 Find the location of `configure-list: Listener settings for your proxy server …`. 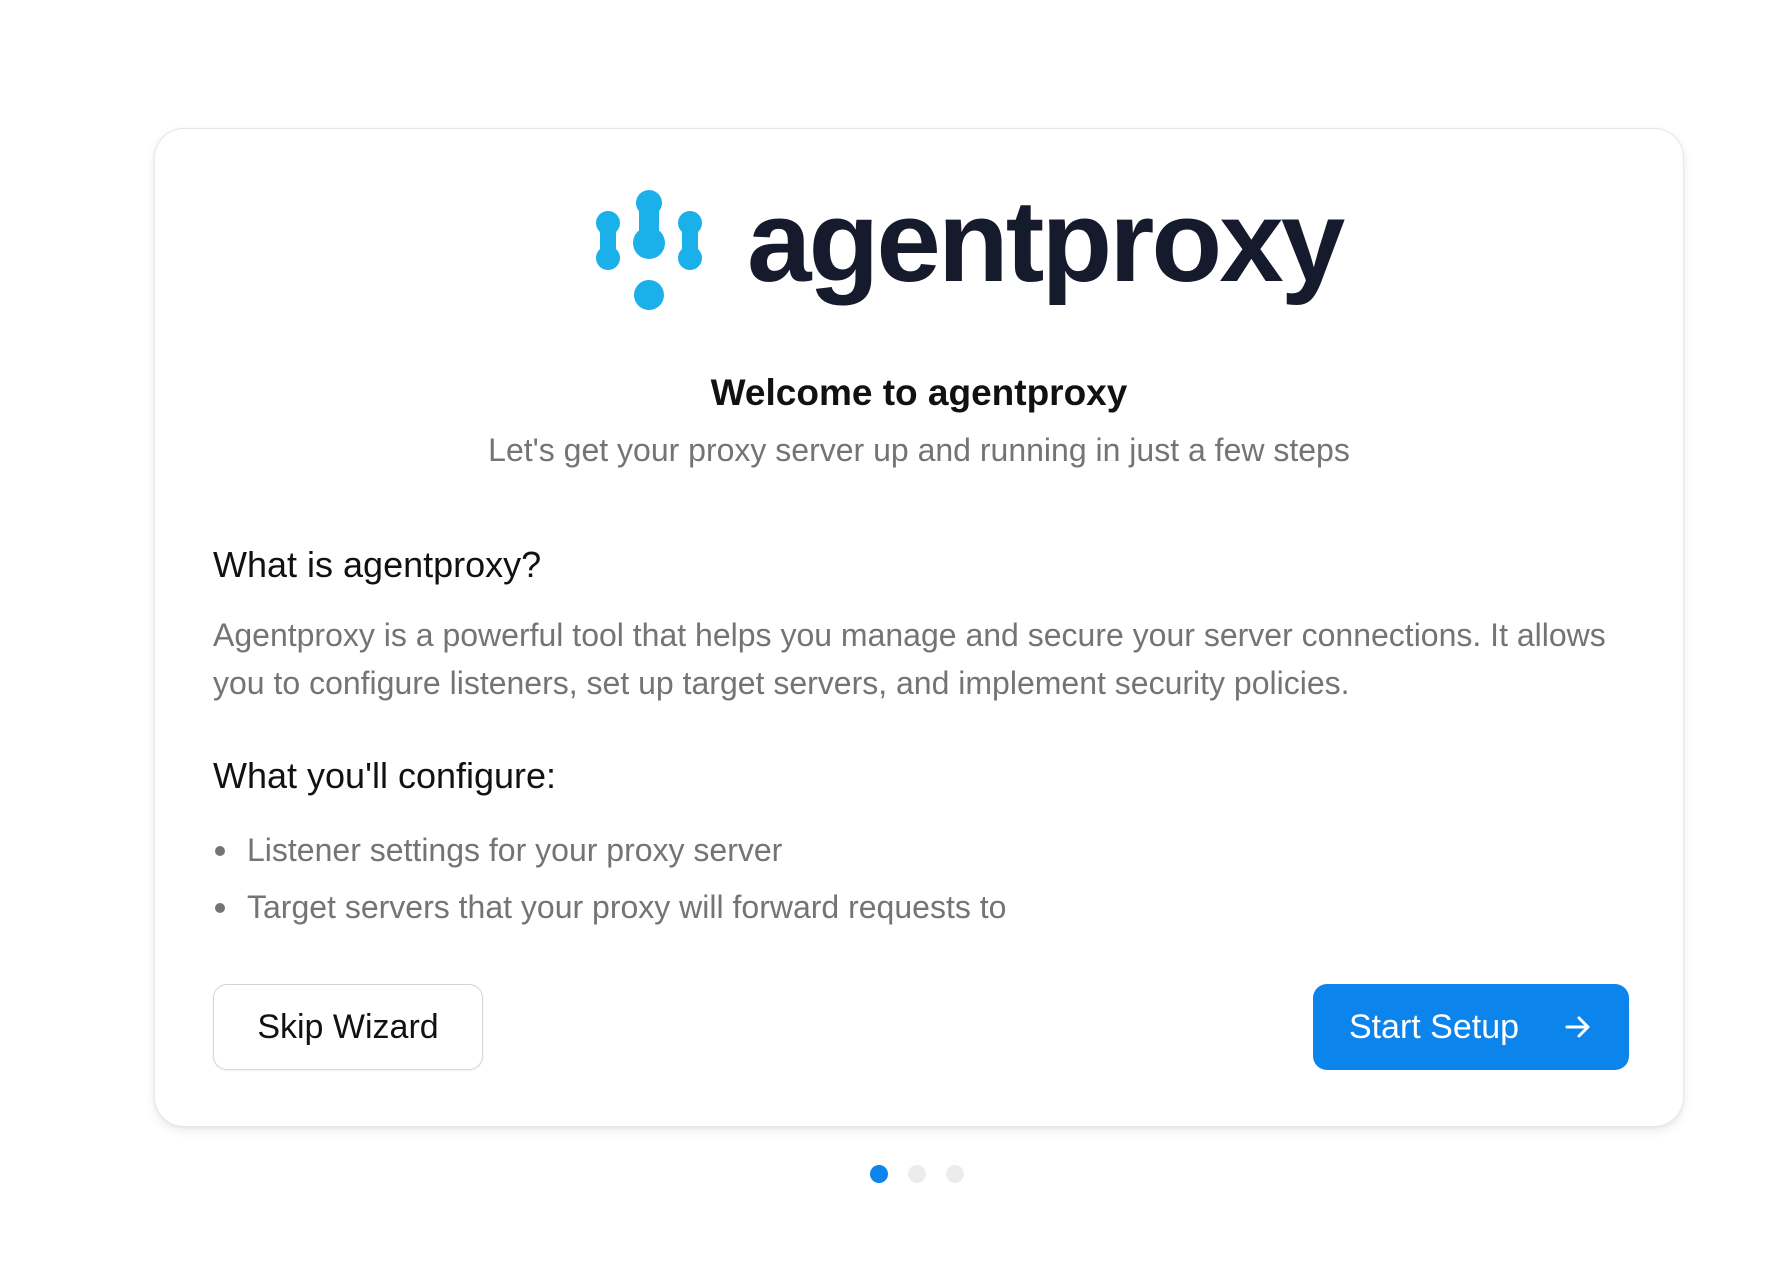

configure-list: Listener settings for your proxy server … is located at coordinates (609, 879).